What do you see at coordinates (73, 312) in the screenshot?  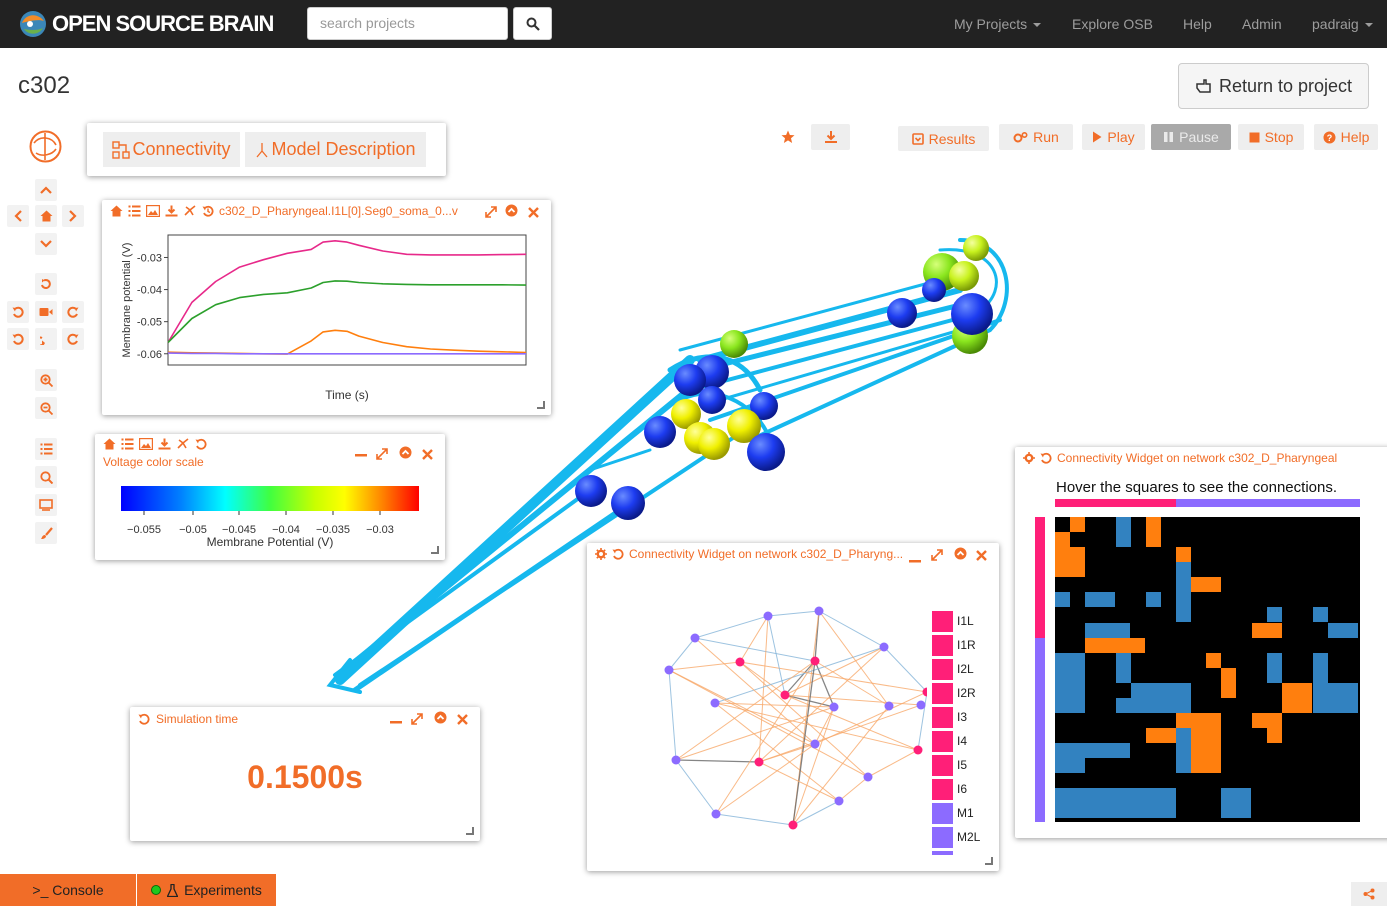 I see `rotate-right-control` at bounding box center [73, 312].